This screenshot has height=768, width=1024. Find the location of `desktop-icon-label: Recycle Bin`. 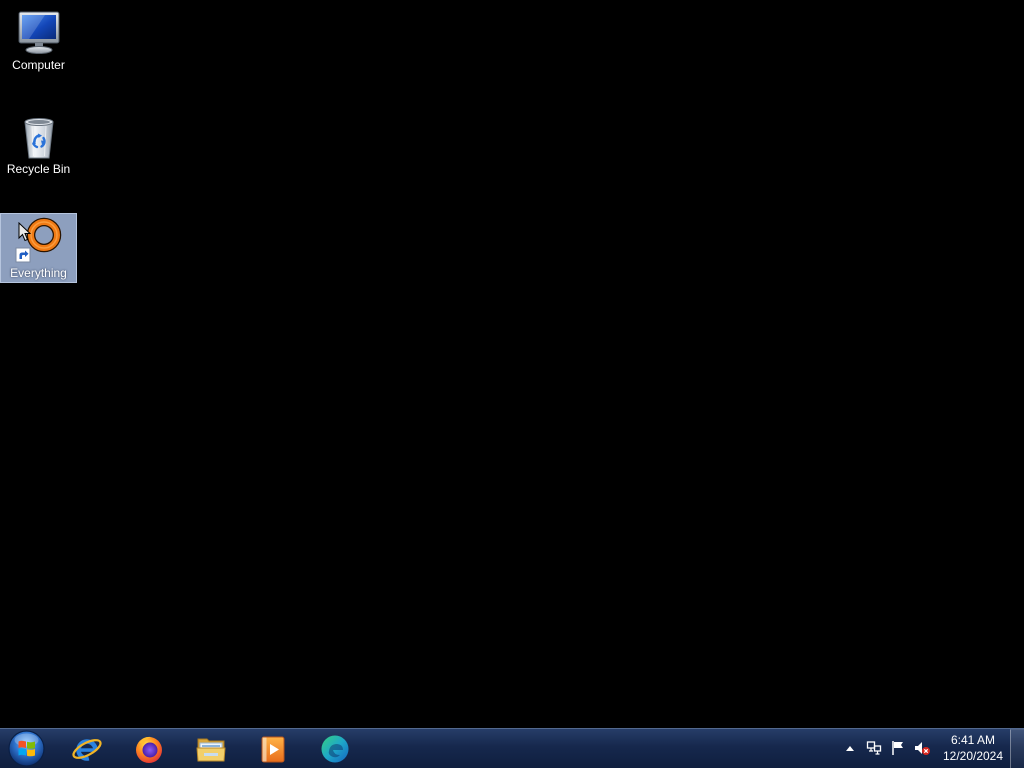

desktop-icon-label: Recycle Bin is located at coordinates (38, 169).